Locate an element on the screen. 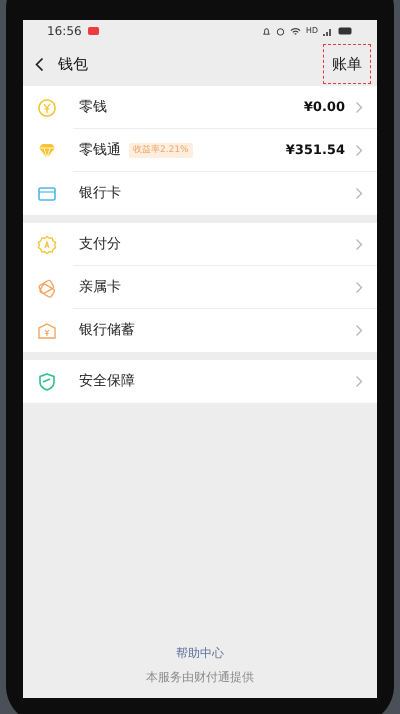 The height and width of the screenshot is (714, 400). alarm-icon is located at coordinates (280, 31).